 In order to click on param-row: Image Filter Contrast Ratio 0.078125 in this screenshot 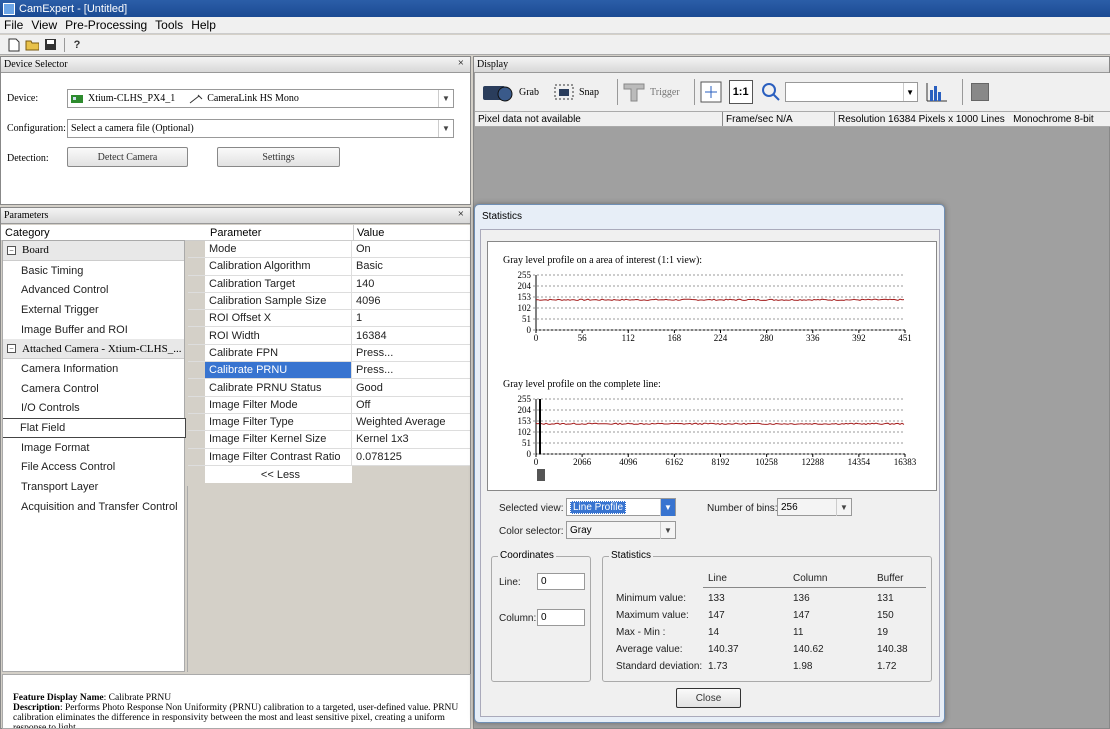, I will do `click(329, 457)`.